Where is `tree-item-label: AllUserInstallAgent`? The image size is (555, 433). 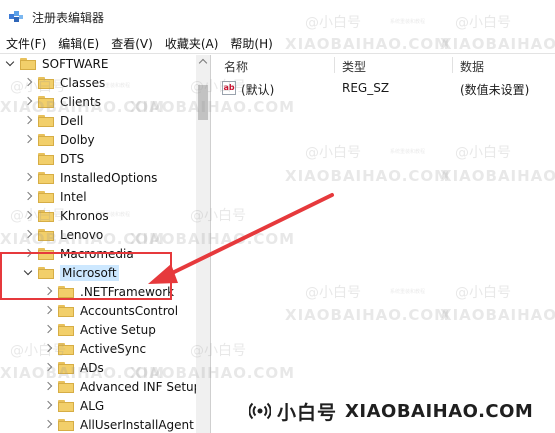
tree-item-label: AllUserInstallAgent is located at coordinates (137, 424).